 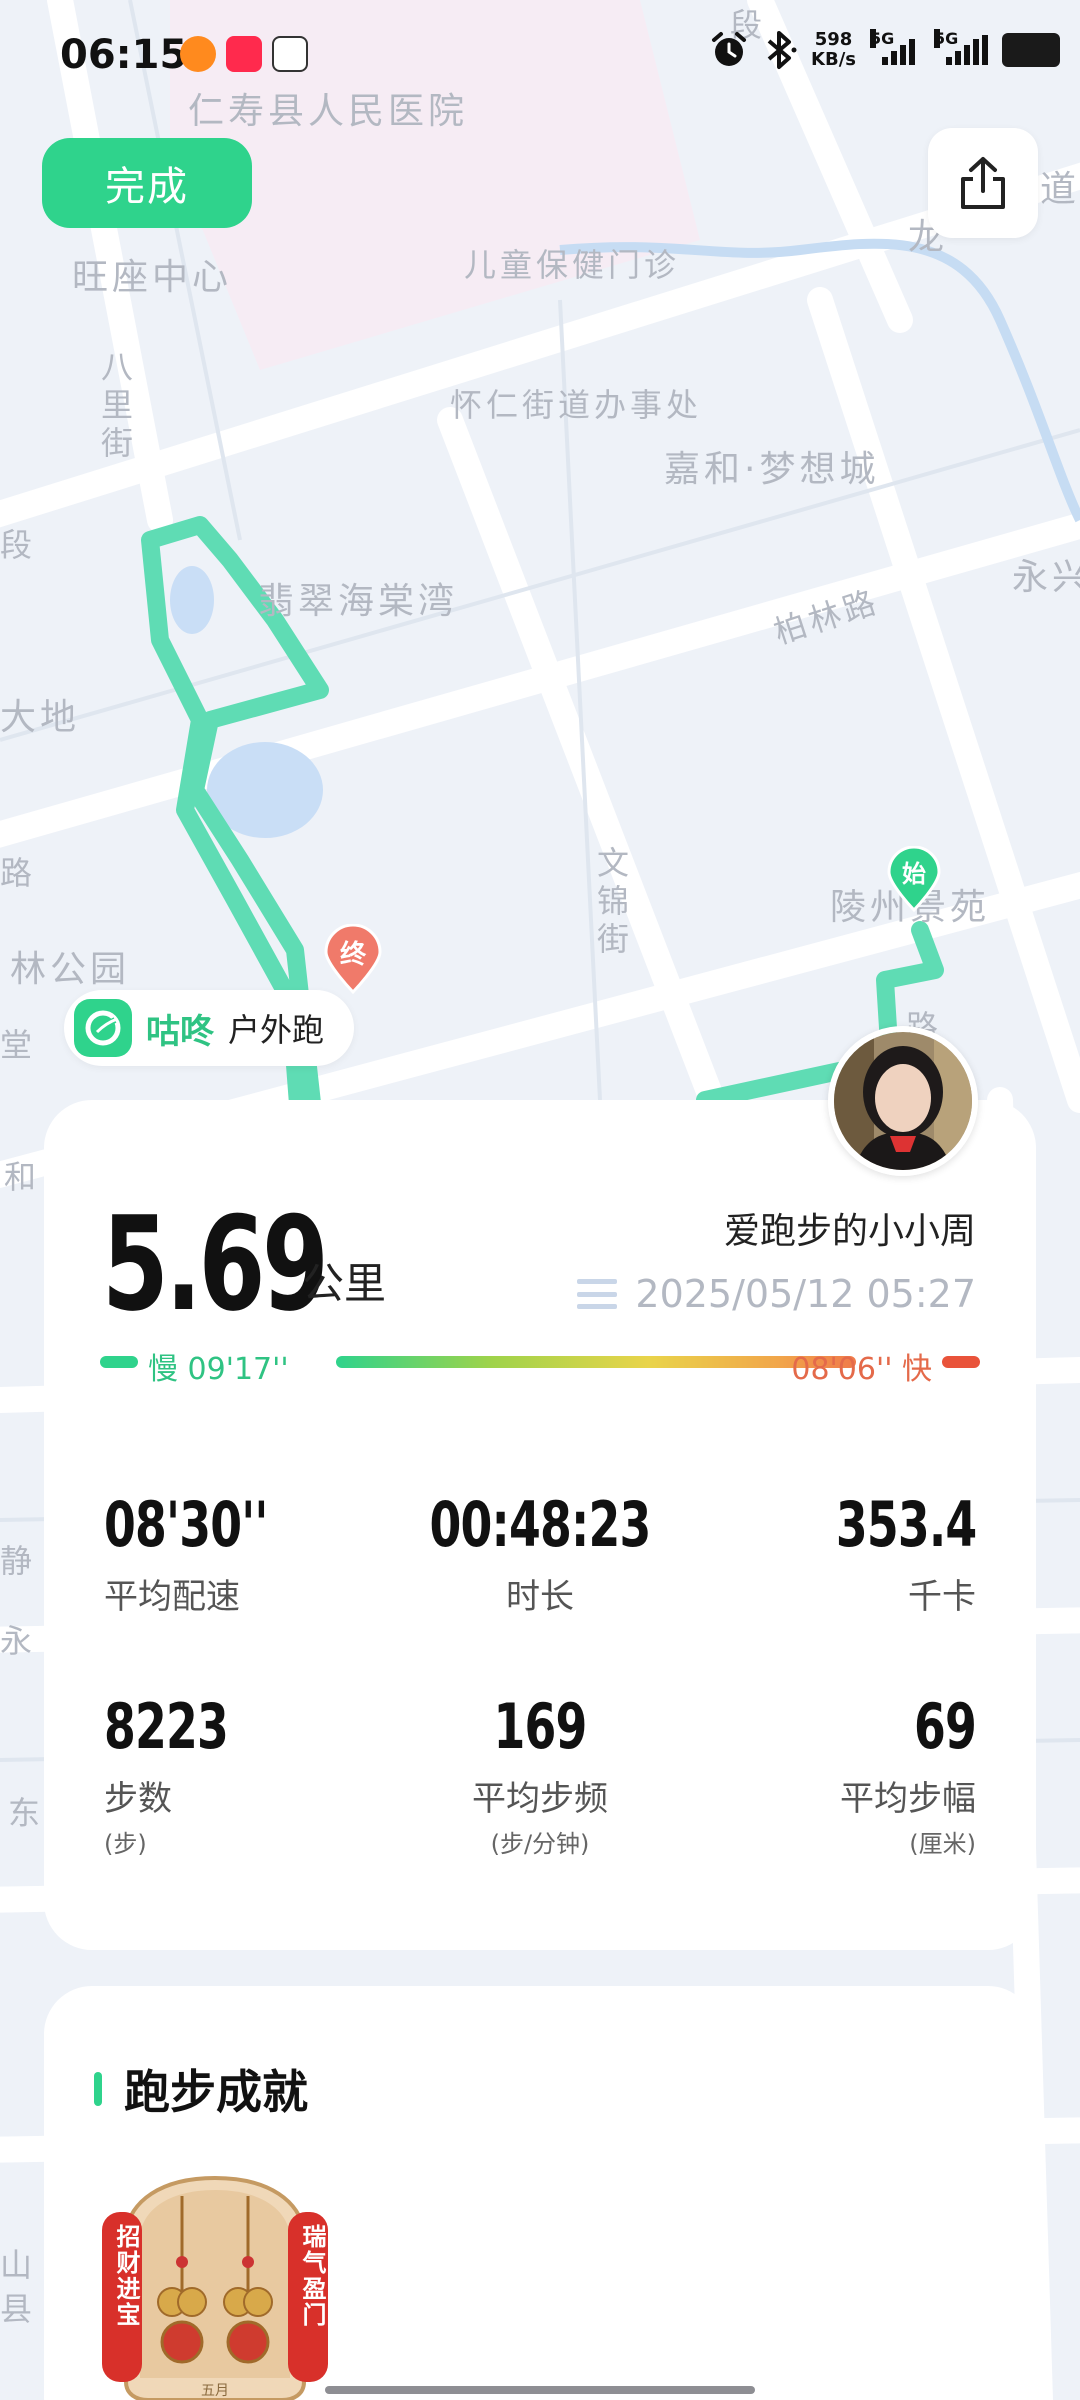 What do you see at coordinates (215, 1264) in the screenshot?
I see `distance-value: 5.69` at bounding box center [215, 1264].